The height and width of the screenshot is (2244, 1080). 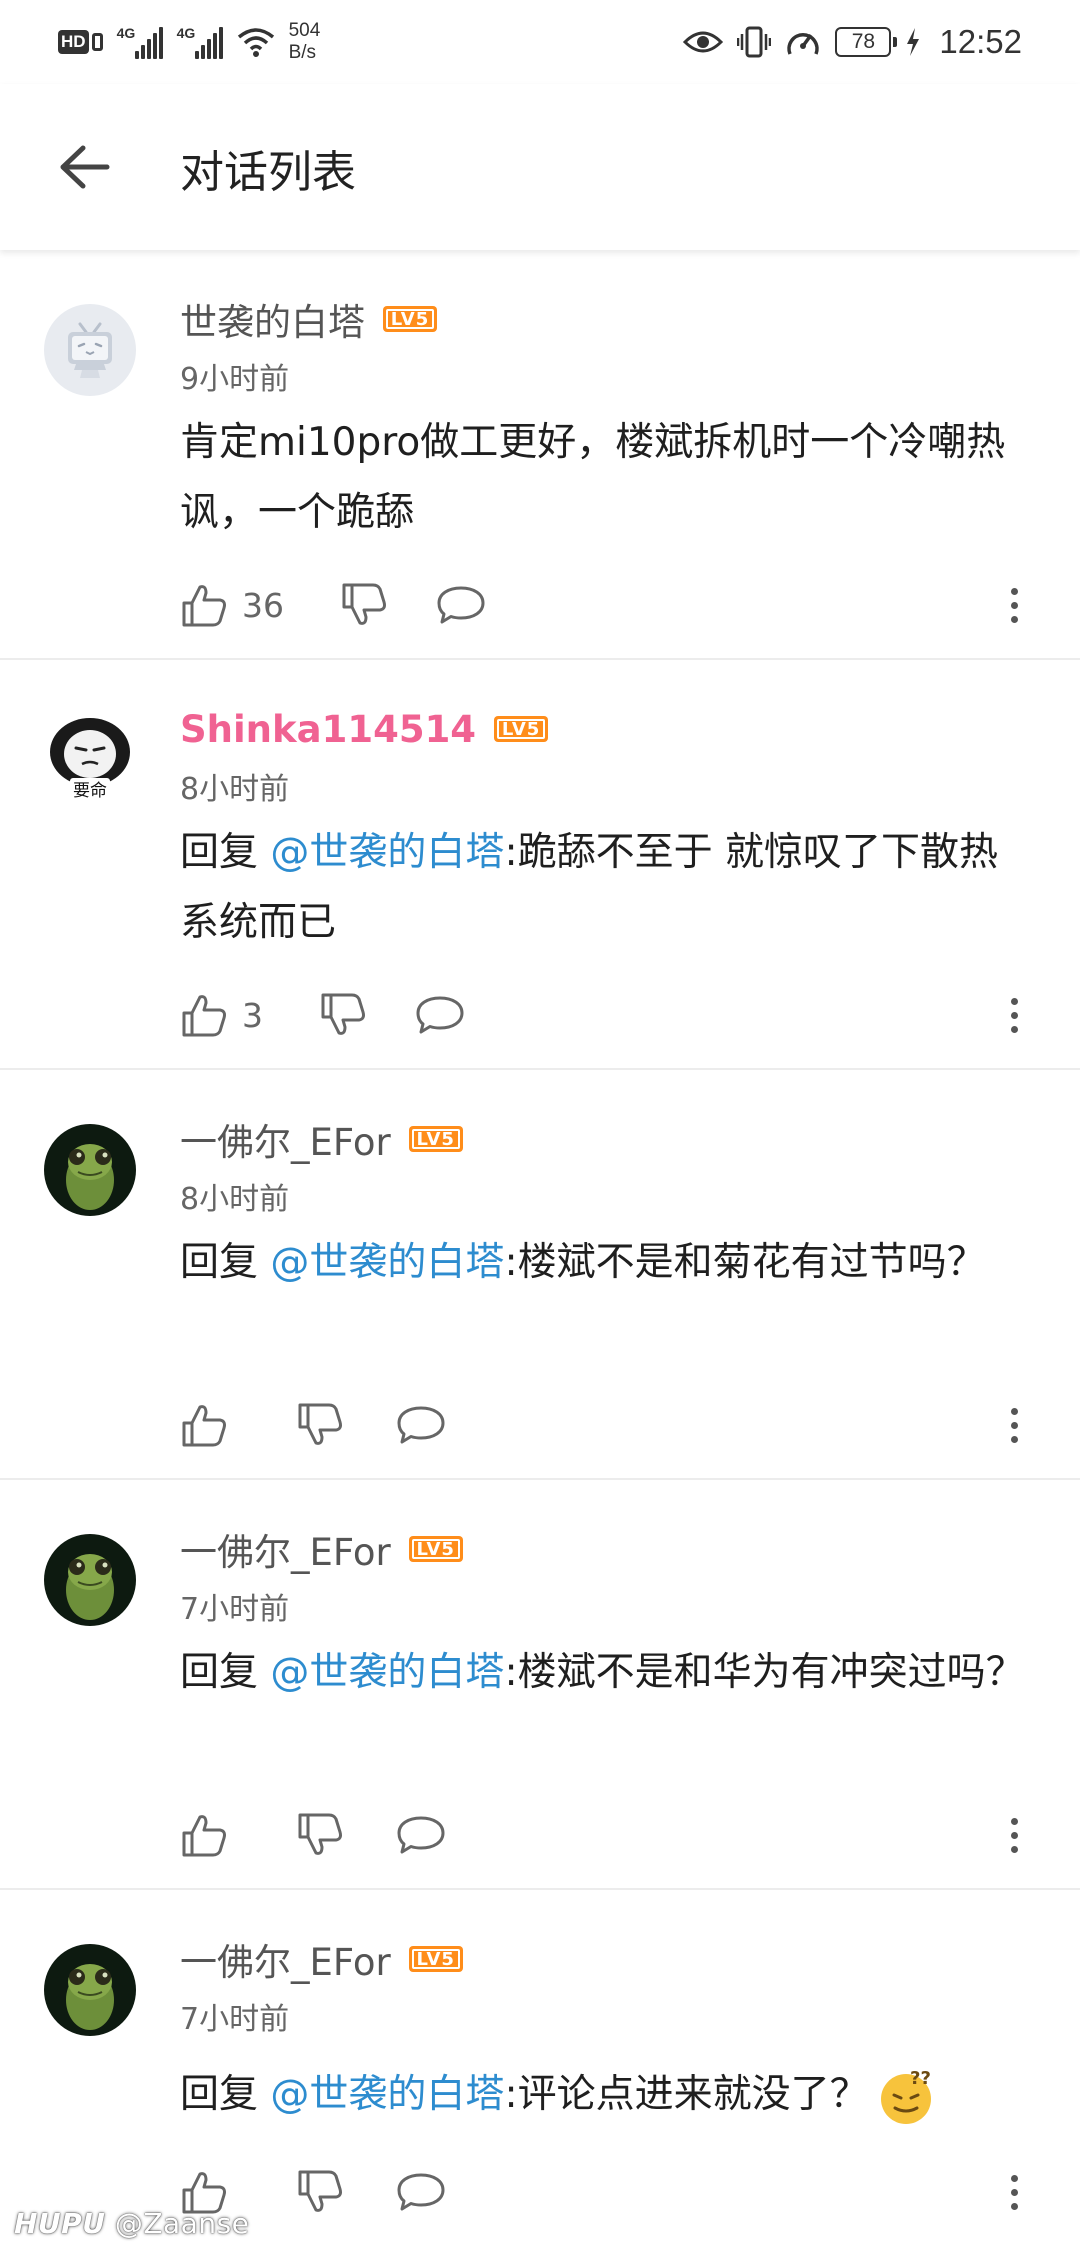 I want to click on meme-face-avatar-icon: 要命, so click(x=90, y=760).